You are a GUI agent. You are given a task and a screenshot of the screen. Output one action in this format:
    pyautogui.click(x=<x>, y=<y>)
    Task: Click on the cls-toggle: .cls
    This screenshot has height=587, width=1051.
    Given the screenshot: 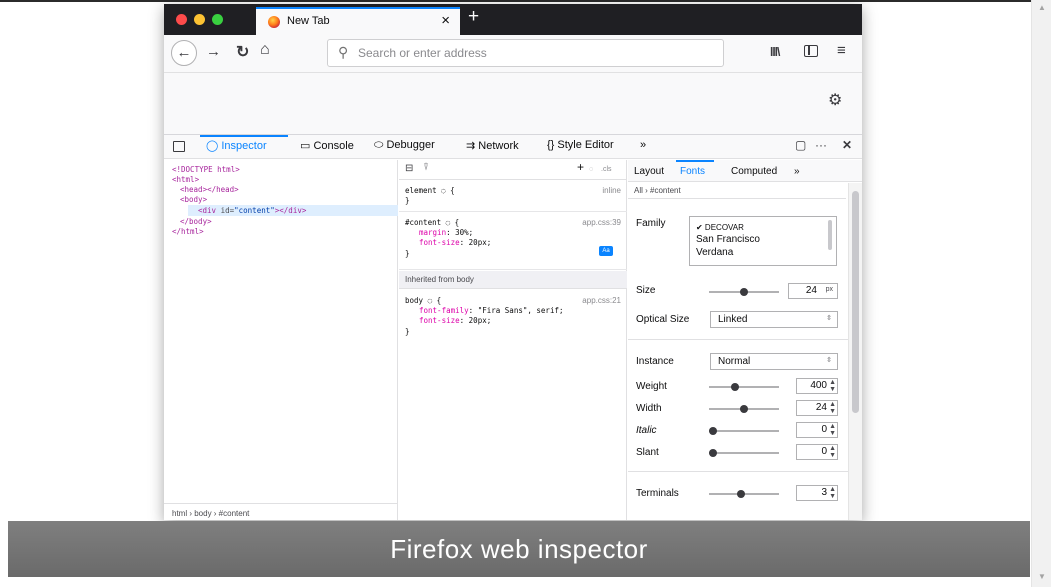 What is the action you would take?
    pyautogui.click(x=606, y=170)
    